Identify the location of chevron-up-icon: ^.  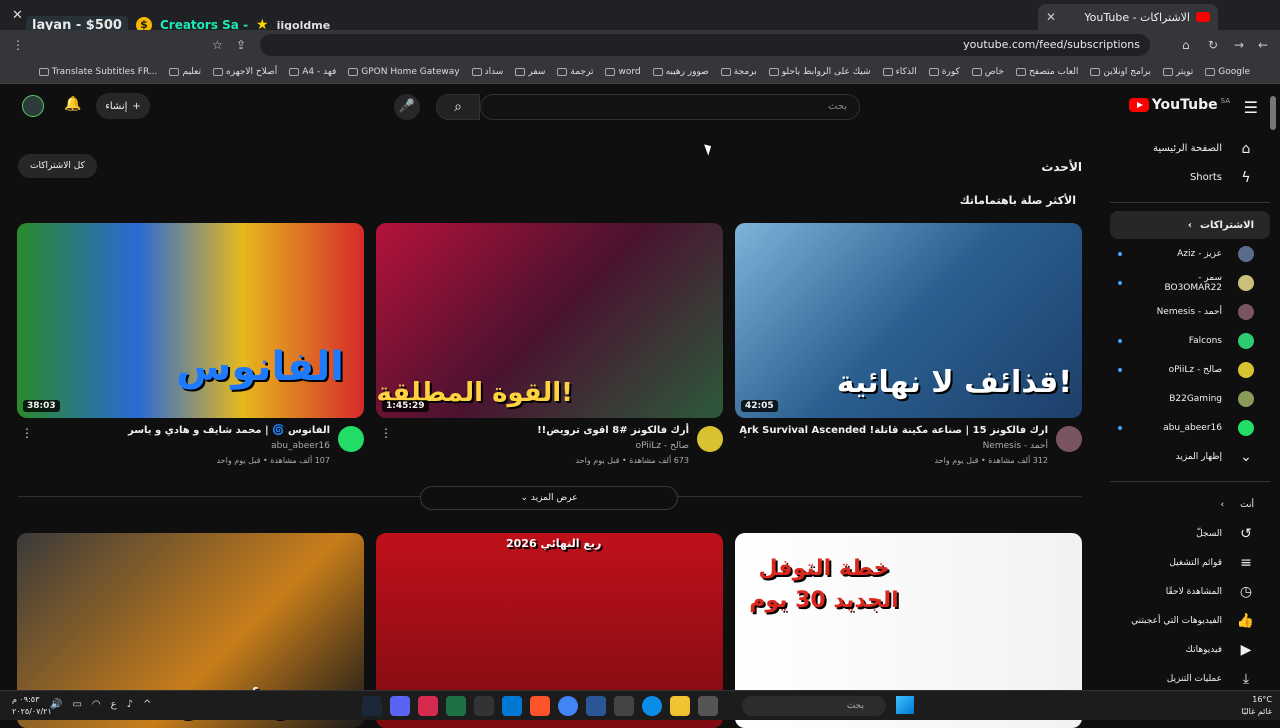
(147, 704).